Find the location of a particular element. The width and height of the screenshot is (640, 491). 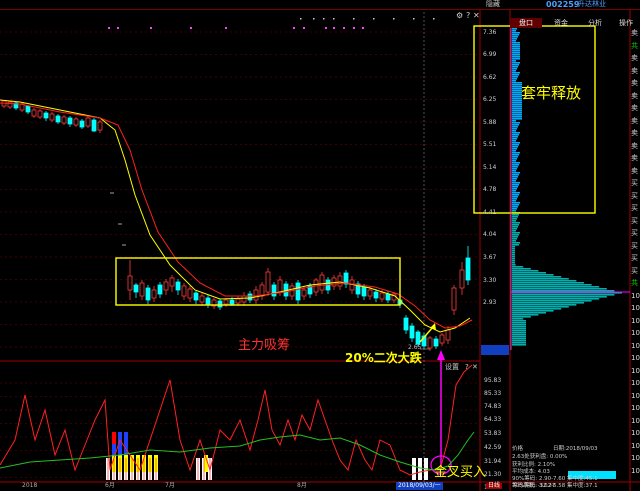

indicator-close-icon: ✕ is located at coordinates (475, 367).